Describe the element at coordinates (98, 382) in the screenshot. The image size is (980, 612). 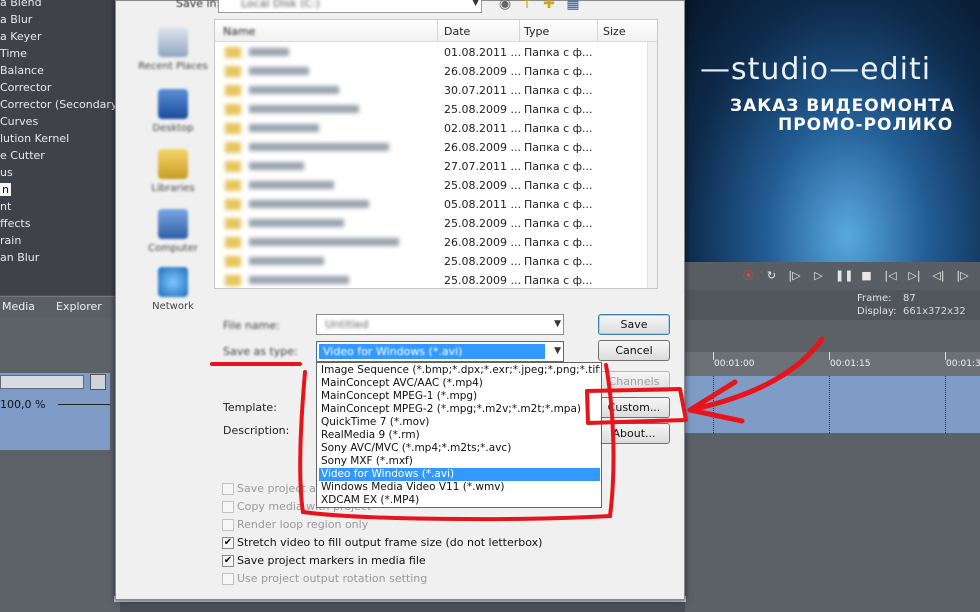
I see `track-fx-icon` at that location.